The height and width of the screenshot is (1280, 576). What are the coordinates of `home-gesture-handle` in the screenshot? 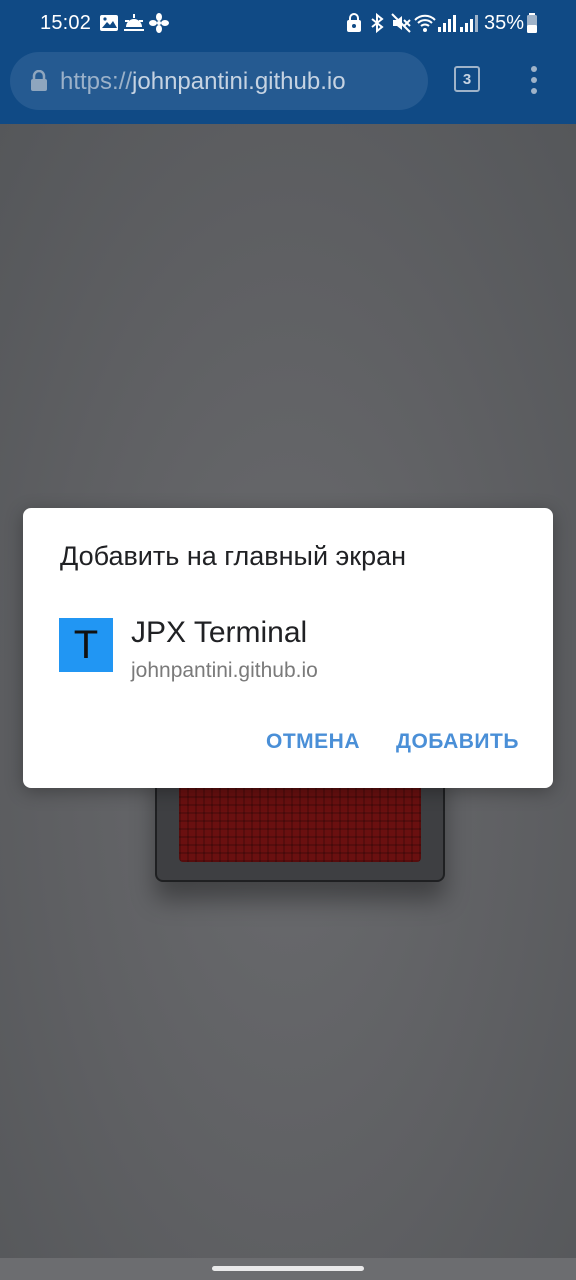 It's located at (288, 1268).